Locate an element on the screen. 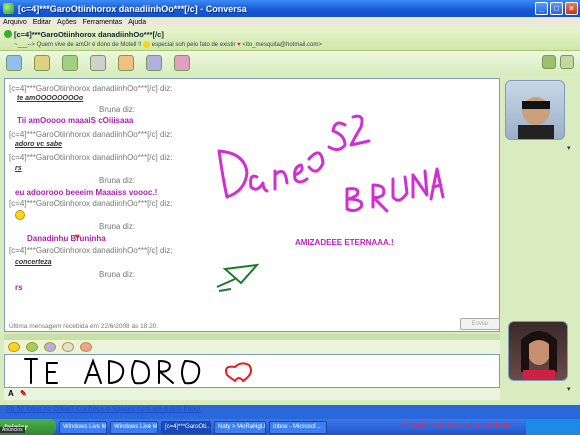 This screenshot has height=435, width=580. send-button: Enviar is located at coordinates (480, 324).